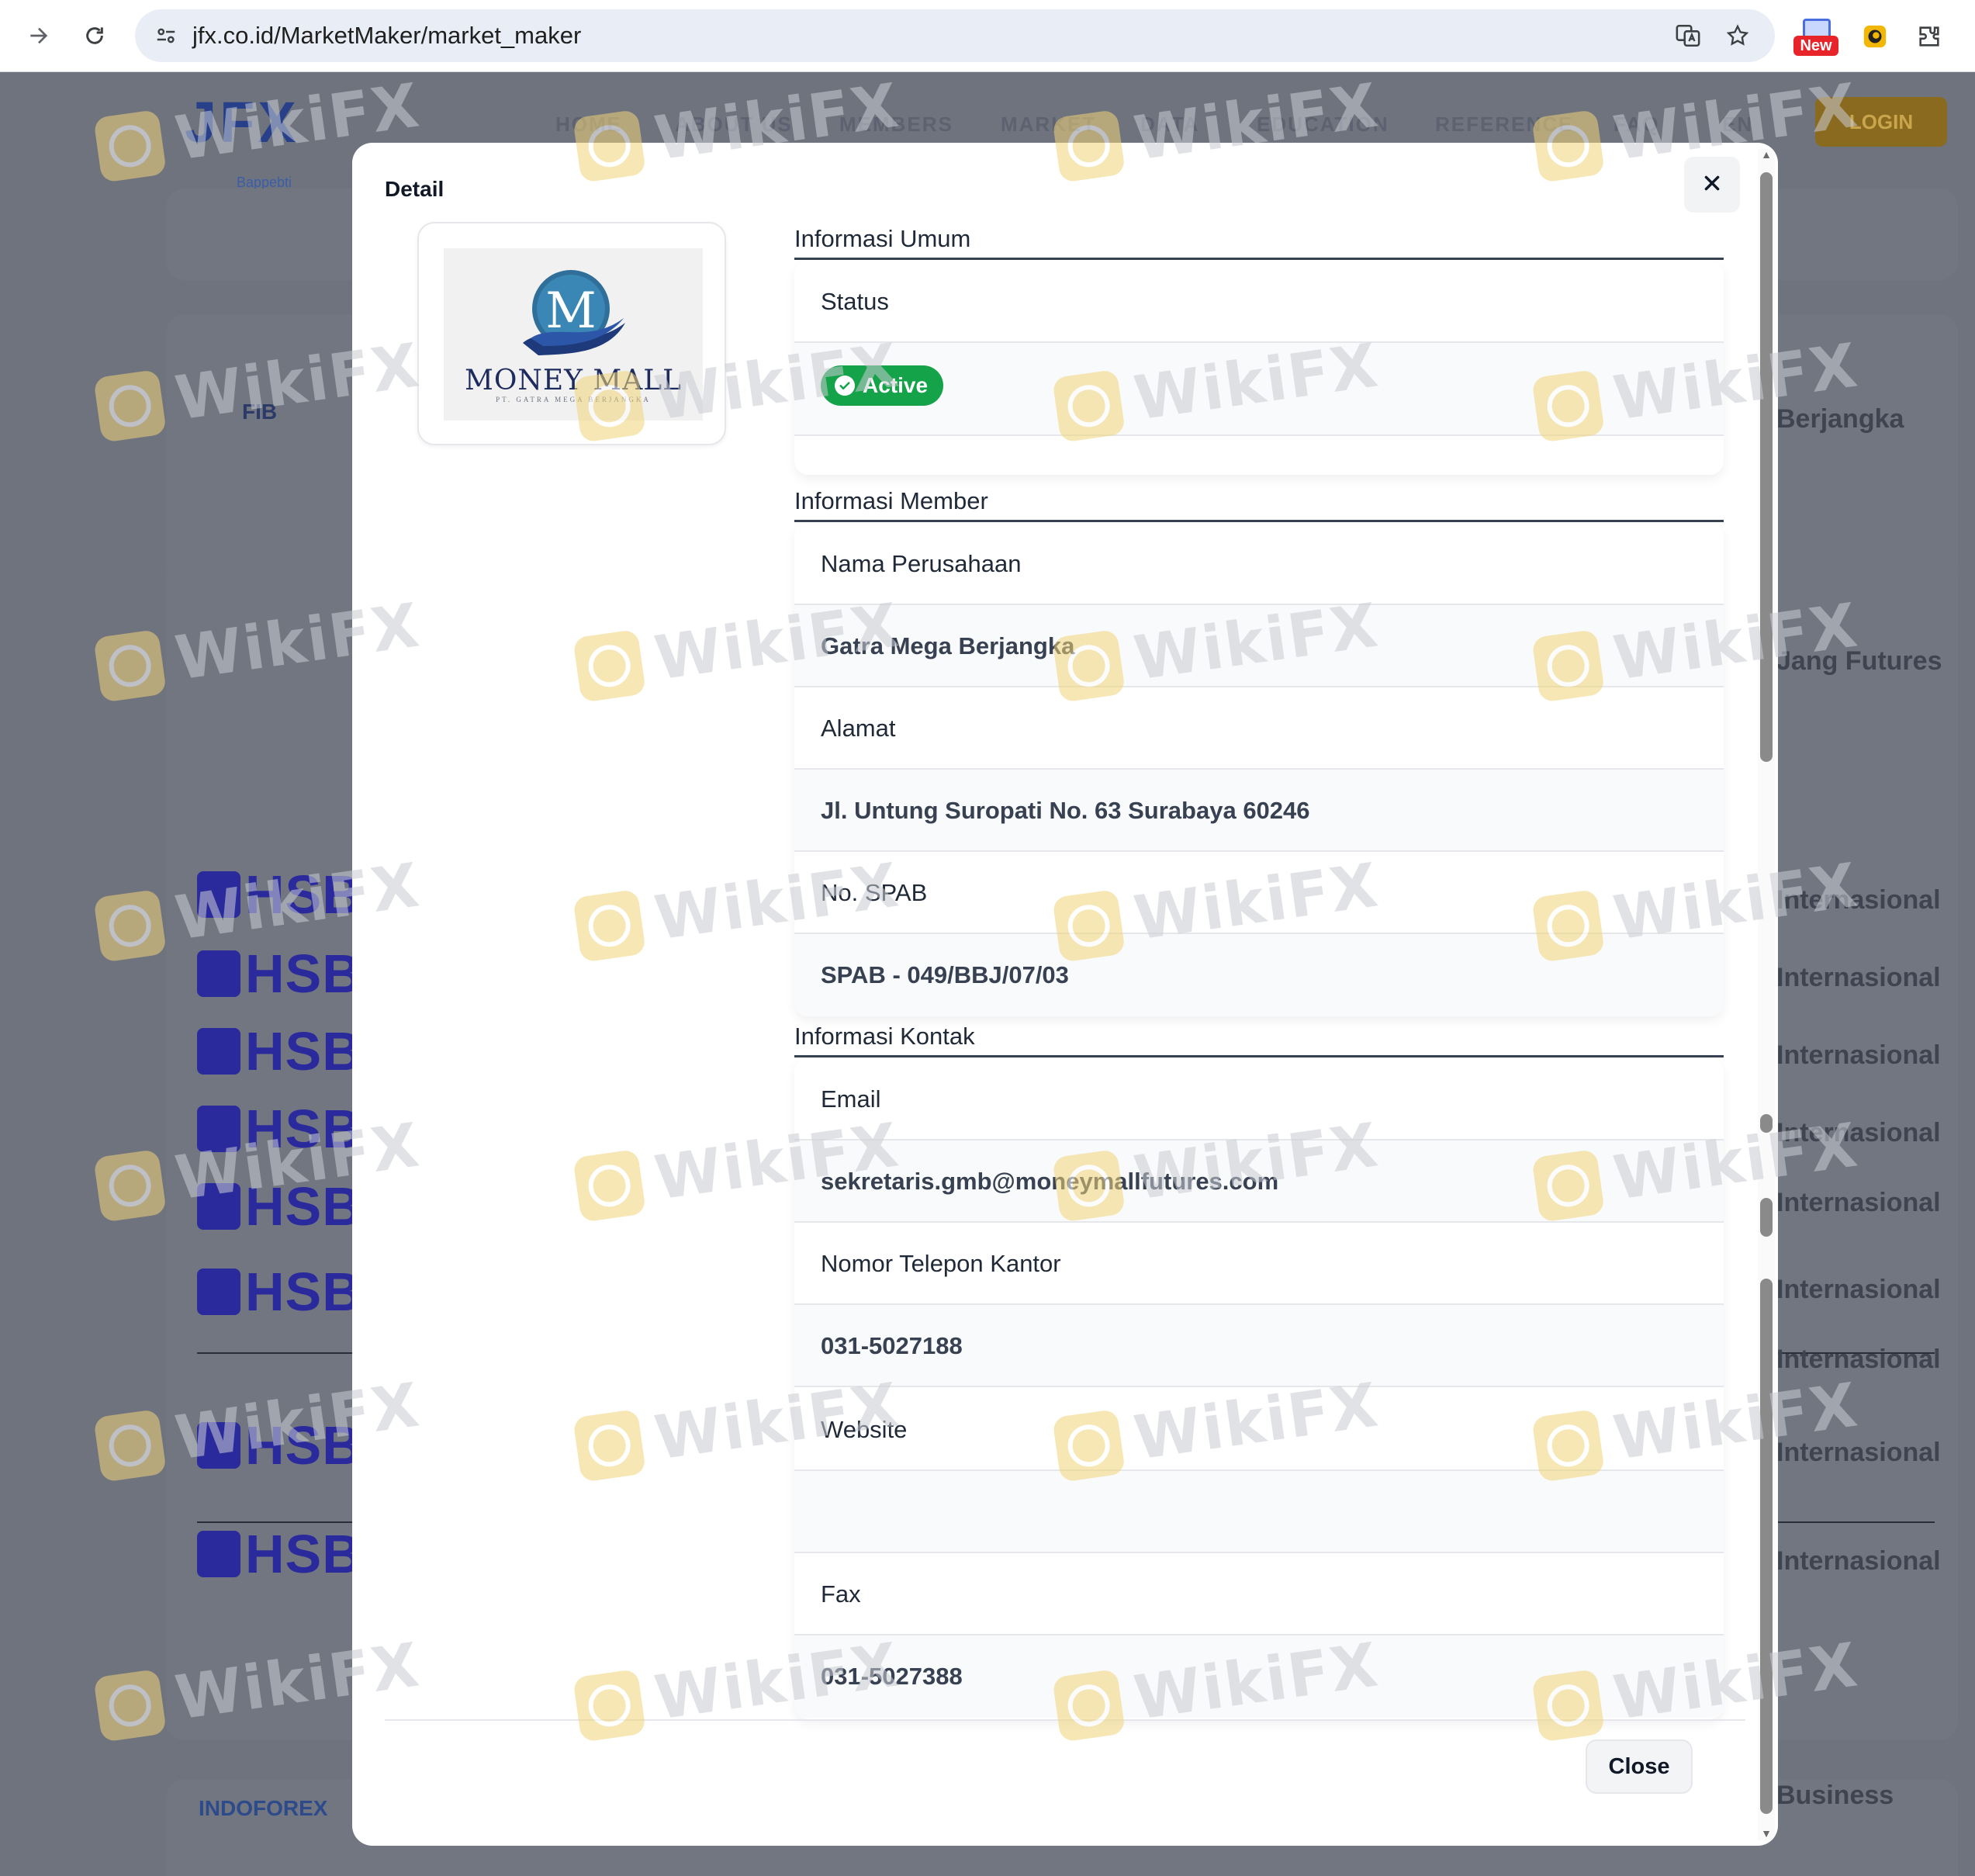 The height and width of the screenshot is (1876, 1975). Describe the element at coordinates (94, 35) in the screenshot. I see `reload-icon` at that location.